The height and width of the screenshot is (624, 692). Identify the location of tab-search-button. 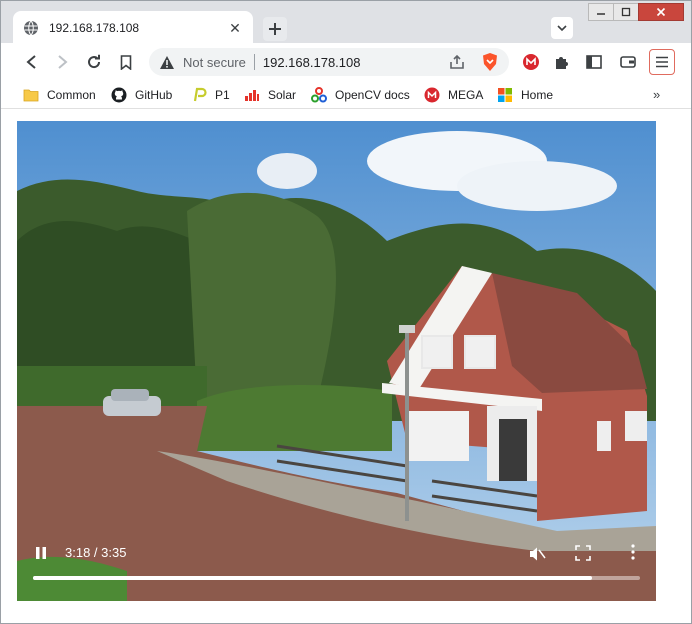
(562, 28).